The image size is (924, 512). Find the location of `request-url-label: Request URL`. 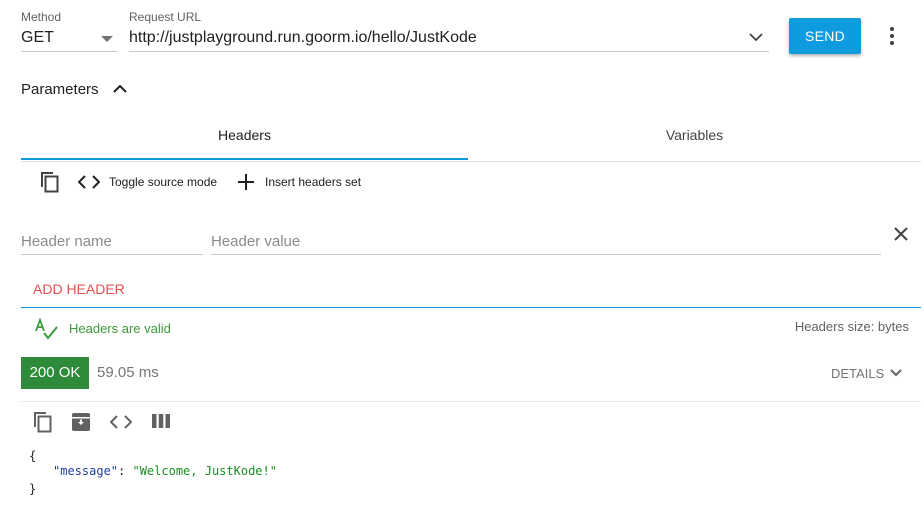

request-url-label: Request URL is located at coordinates (165, 17).